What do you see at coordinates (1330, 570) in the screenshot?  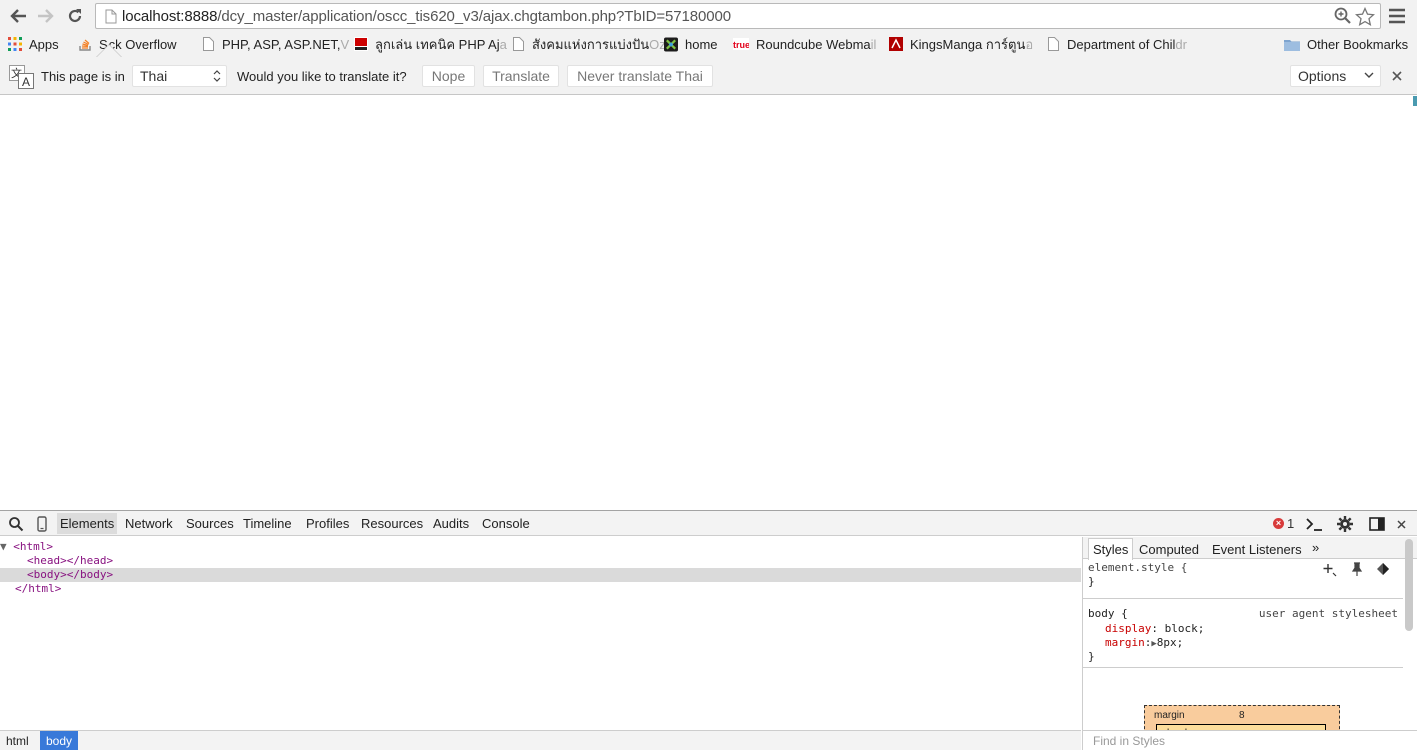 I see `new-style-rule-icon` at bounding box center [1330, 570].